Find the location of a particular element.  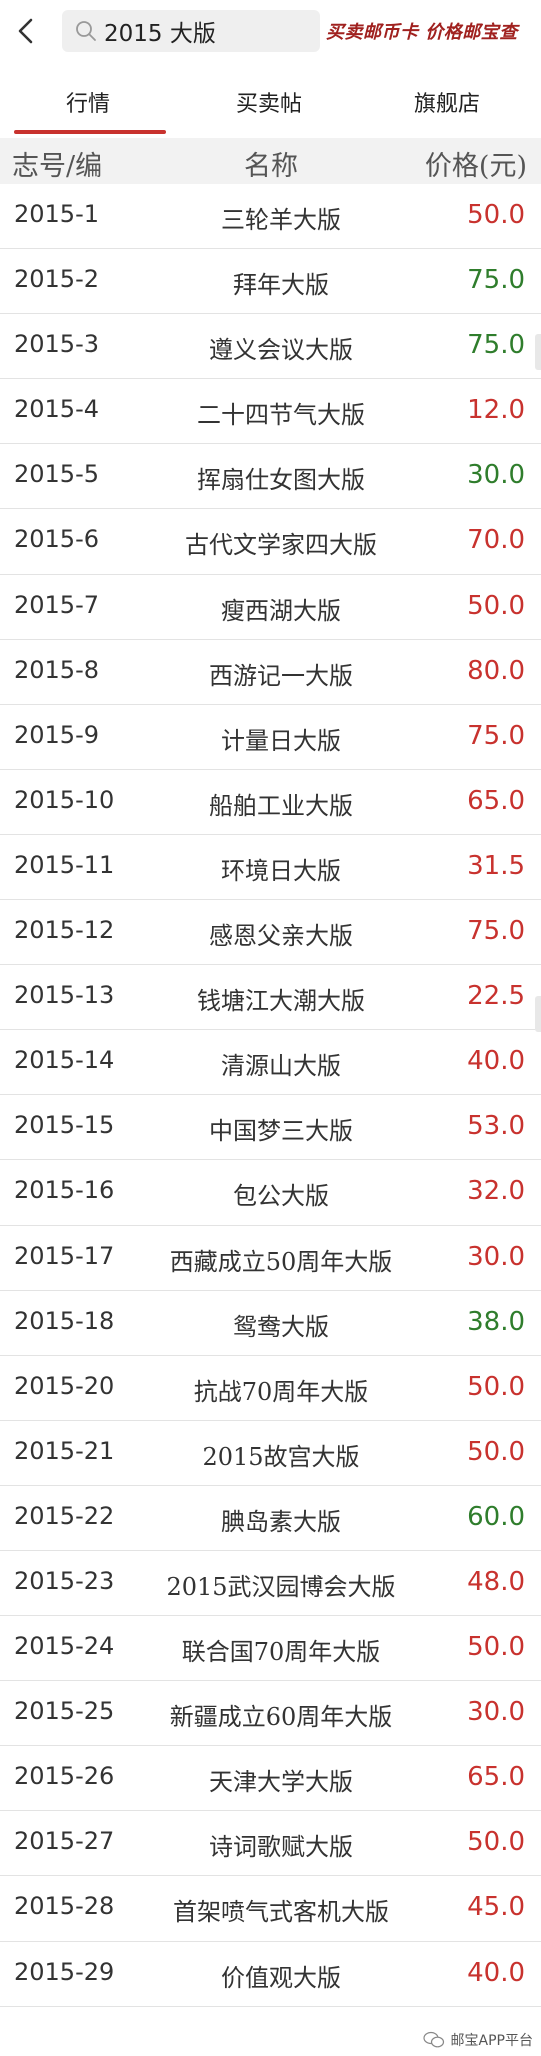

table-row: 2015-18 鸳鸯大版 38.0 is located at coordinates (270, 1323).